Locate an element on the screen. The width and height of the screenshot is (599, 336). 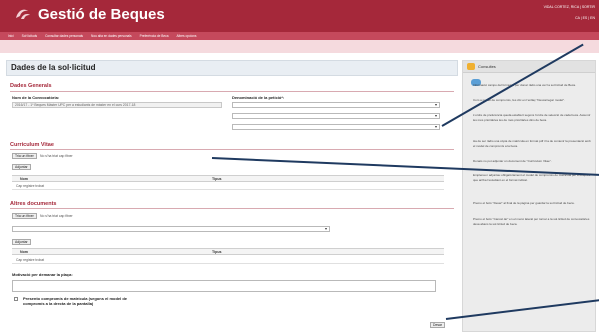
page-title: Dades de la sol·licitud is located at coordinates (53, 67).